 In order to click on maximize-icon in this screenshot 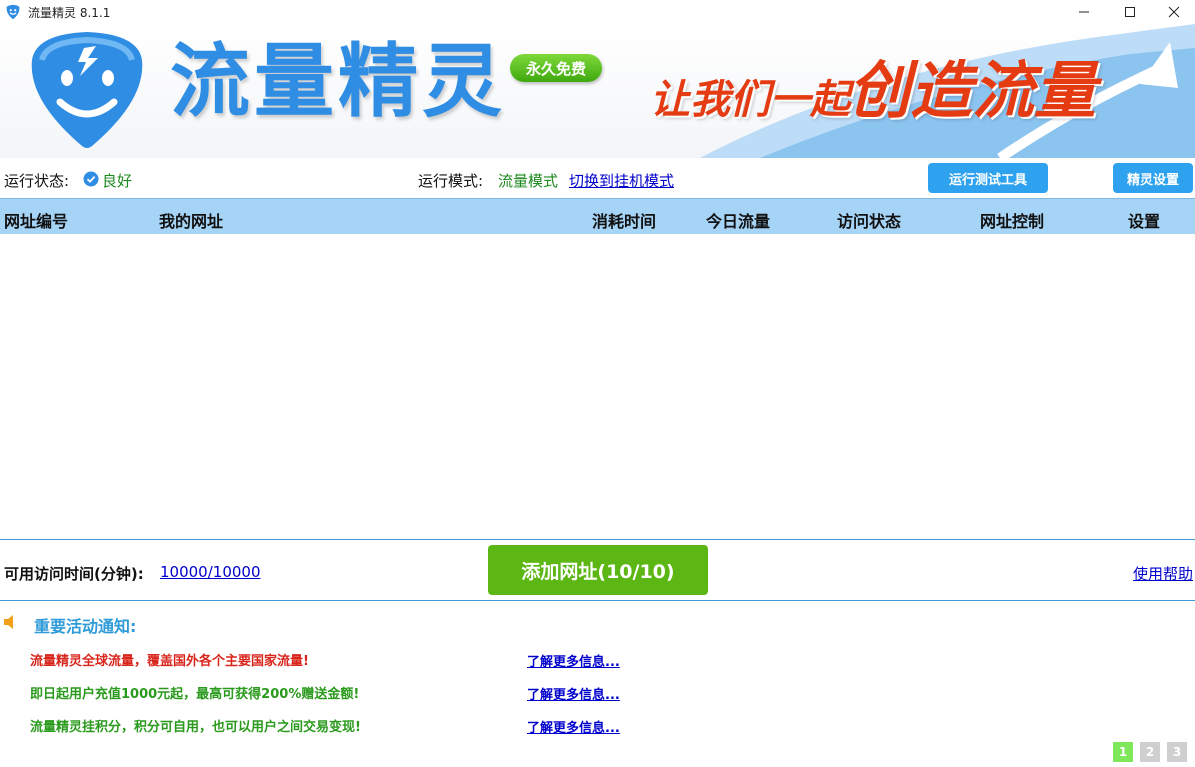, I will do `click(1130, 12)`.